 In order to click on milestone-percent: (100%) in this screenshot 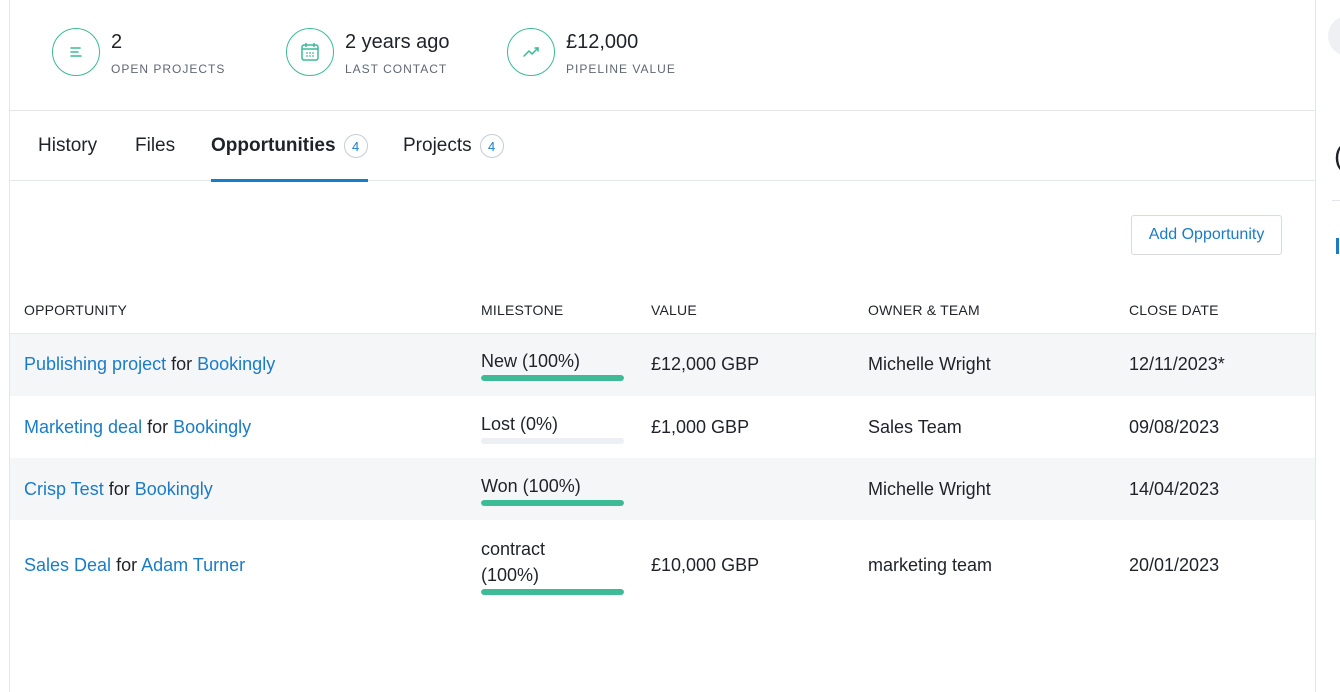, I will do `click(510, 575)`.